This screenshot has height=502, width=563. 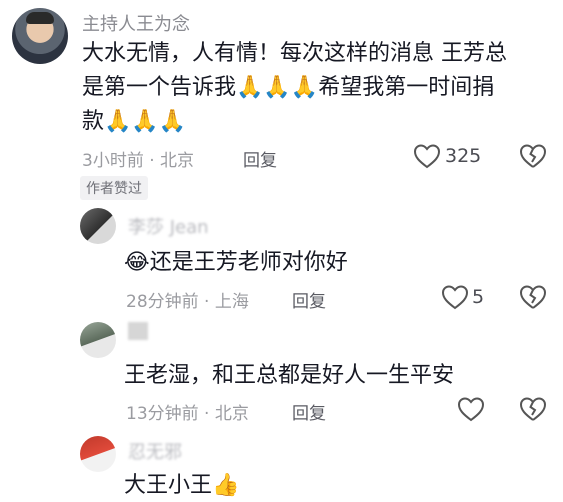 I want to click on author-liked-badge: 作者赞过, so click(x=114, y=188).